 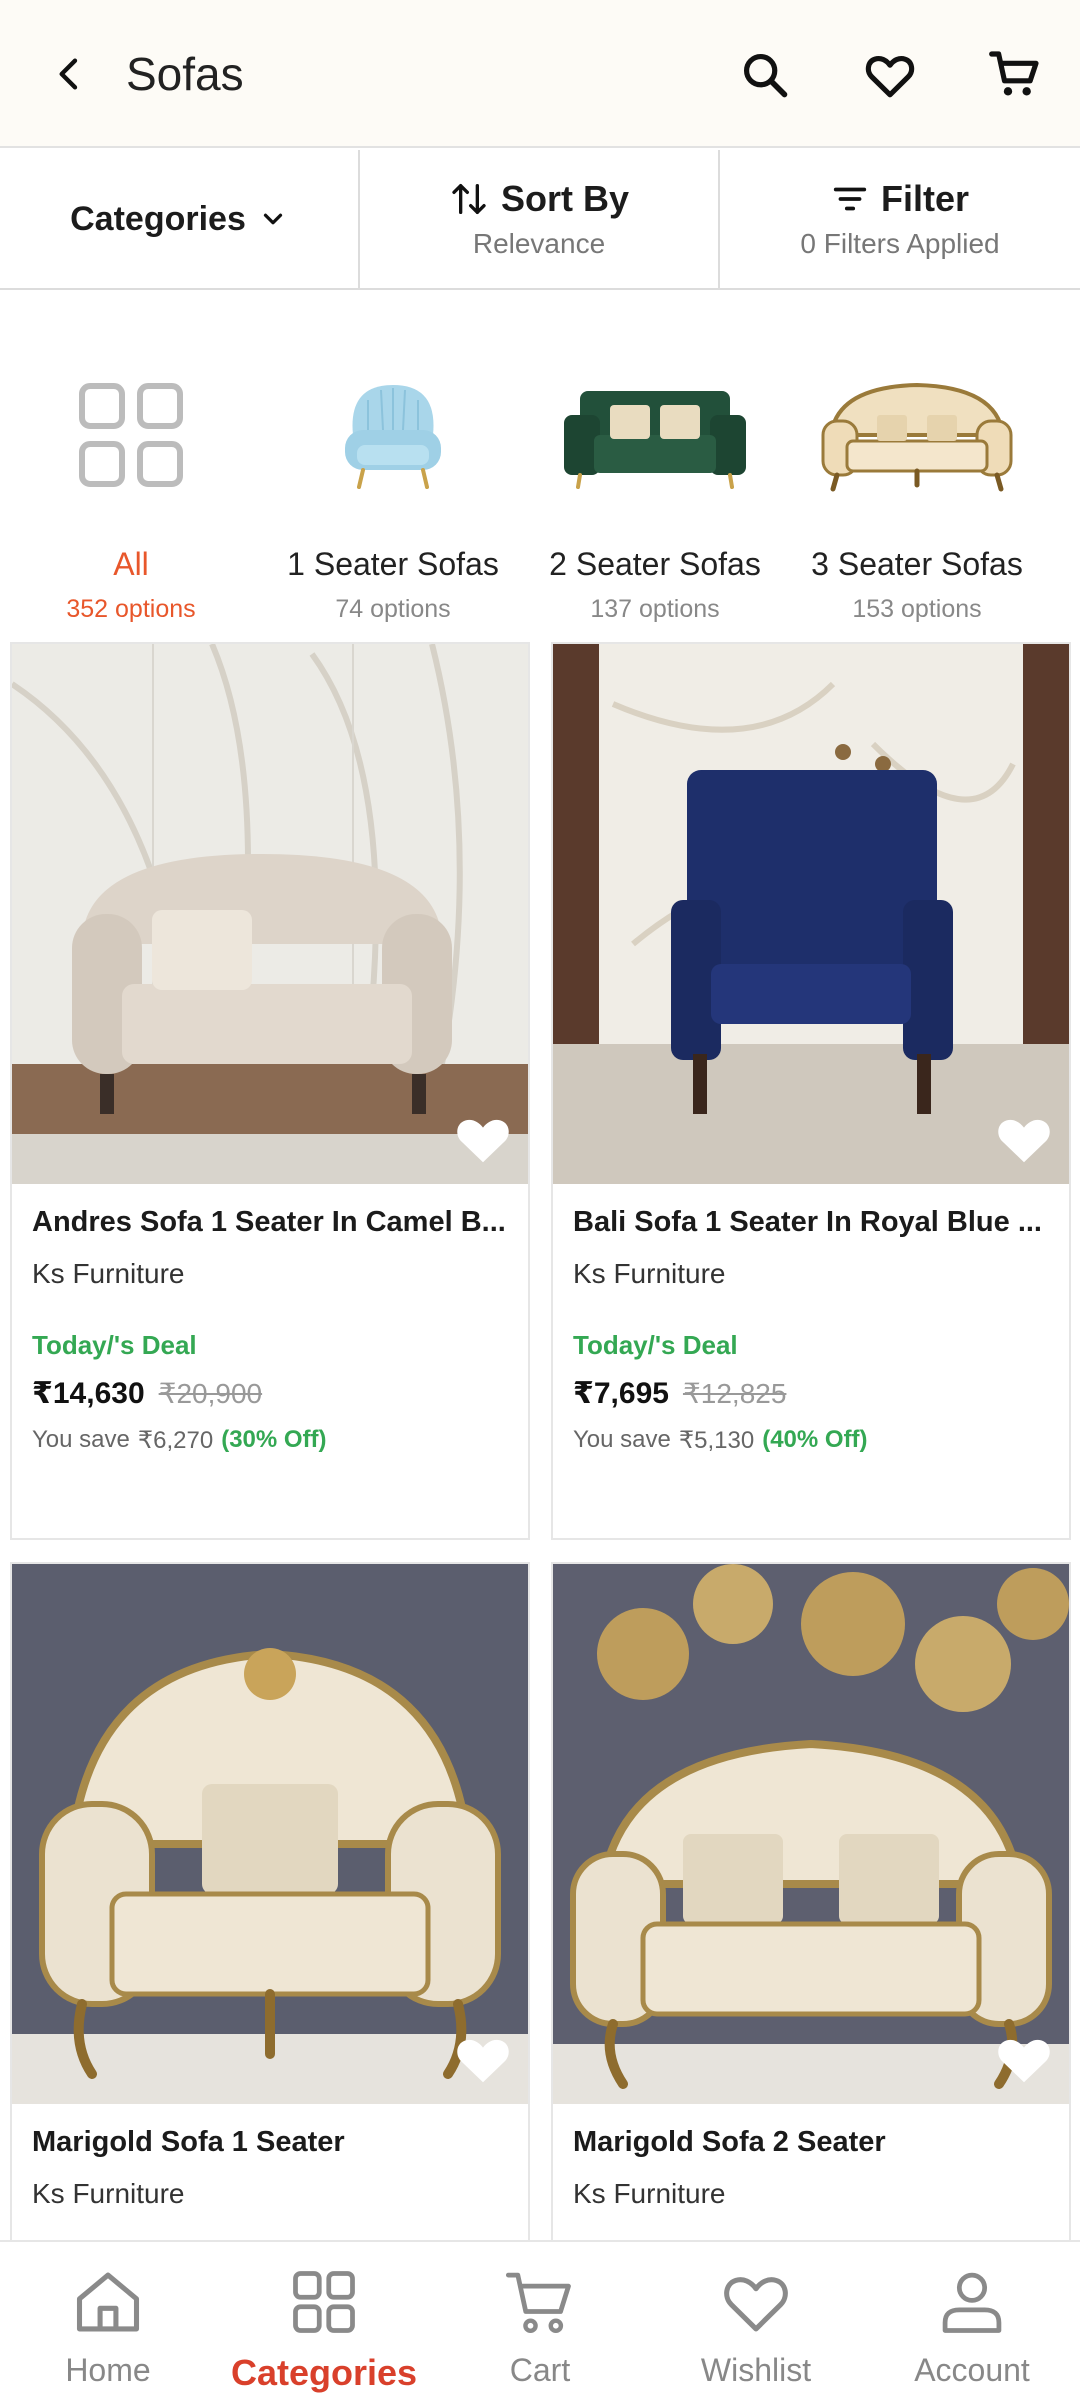 I want to click on bottom-navigation: Home Categories Cart Wishlist Account, so click(x=540, y=2320).